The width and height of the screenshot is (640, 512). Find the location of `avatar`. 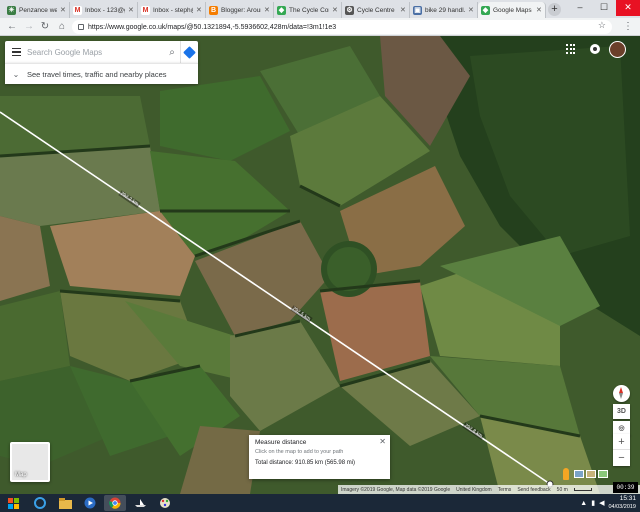

avatar is located at coordinates (617, 49).